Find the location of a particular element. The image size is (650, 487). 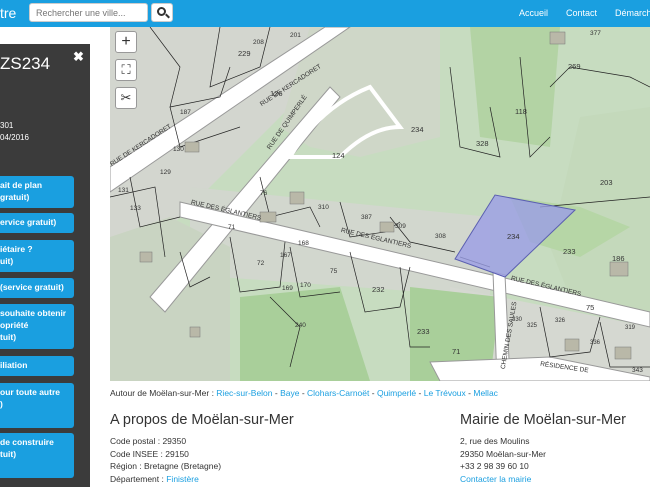

mairie-address: 2, rue des Moulins is located at coordinates (495, 441).